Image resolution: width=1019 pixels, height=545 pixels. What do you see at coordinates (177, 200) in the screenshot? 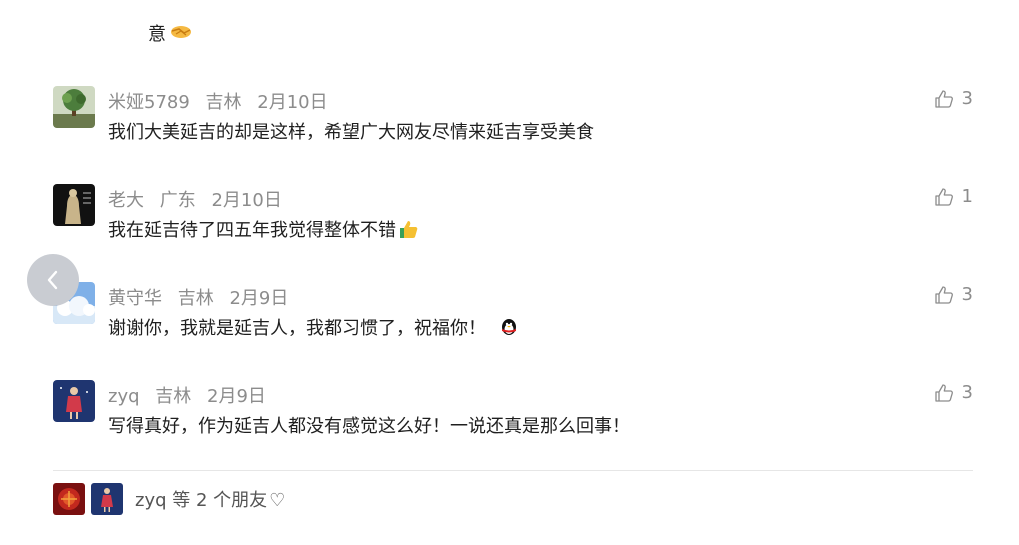
I see `comment-location: 广东` at bounding box center [177, 200].